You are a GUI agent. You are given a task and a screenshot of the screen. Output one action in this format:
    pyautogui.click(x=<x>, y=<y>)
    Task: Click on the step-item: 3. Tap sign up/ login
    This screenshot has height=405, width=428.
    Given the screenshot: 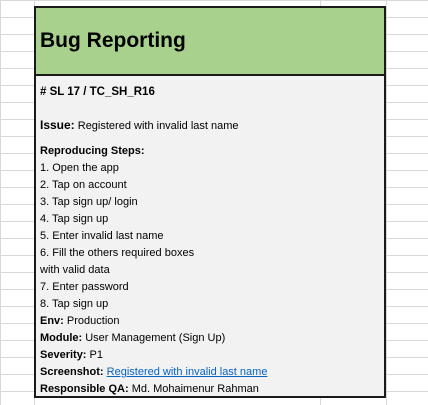 What is the action you would take?
    pyautogui.click(x=89, y=202)
    